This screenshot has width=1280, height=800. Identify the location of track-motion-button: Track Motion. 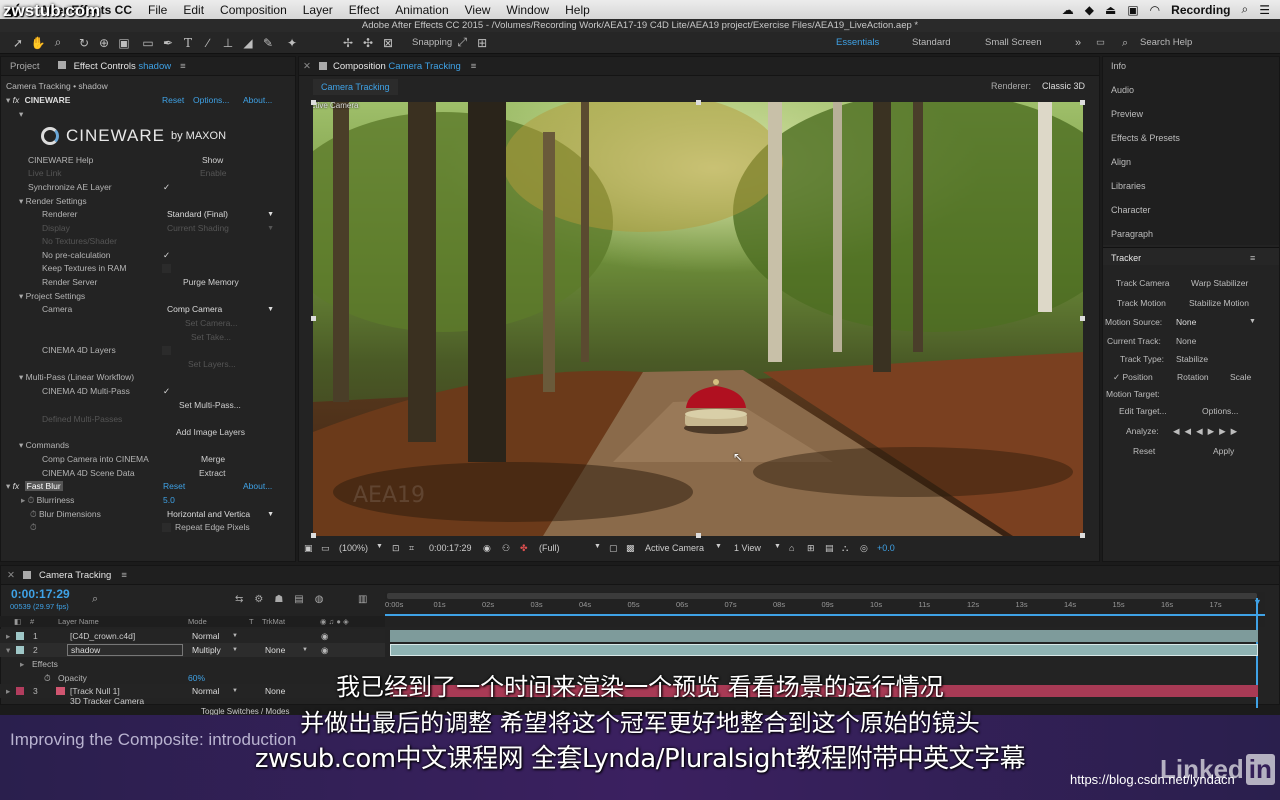
(1141, 303).